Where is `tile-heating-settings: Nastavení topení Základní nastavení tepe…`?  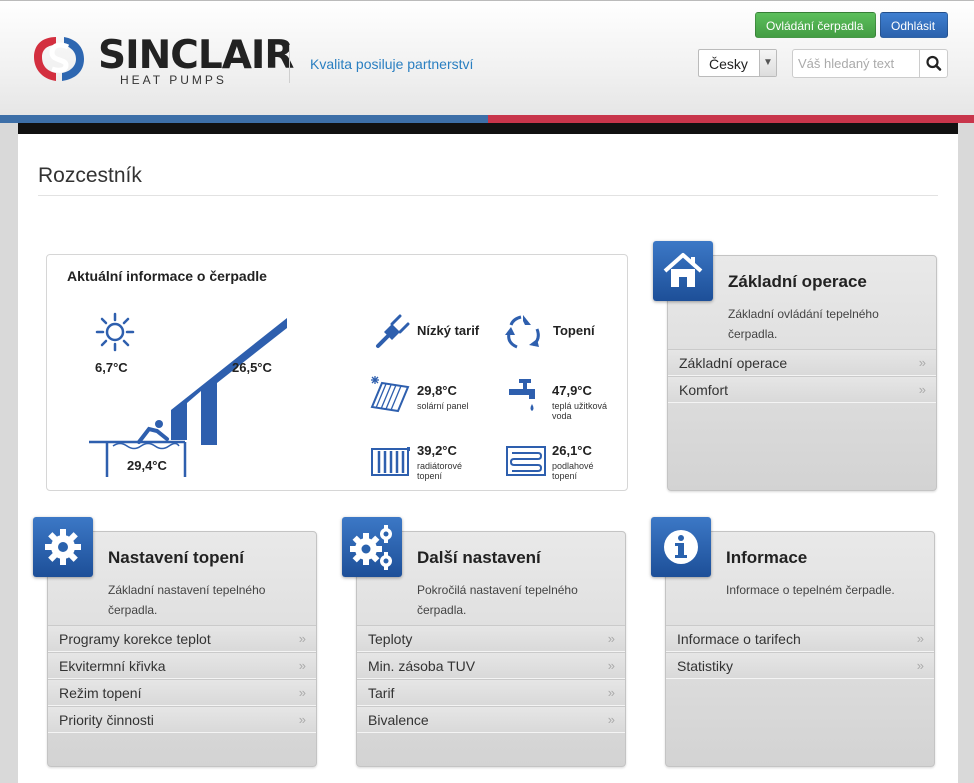
tile-heating-settings: Nastavení topení Základní nastavení tepe… is located at coordinates (175, 642).